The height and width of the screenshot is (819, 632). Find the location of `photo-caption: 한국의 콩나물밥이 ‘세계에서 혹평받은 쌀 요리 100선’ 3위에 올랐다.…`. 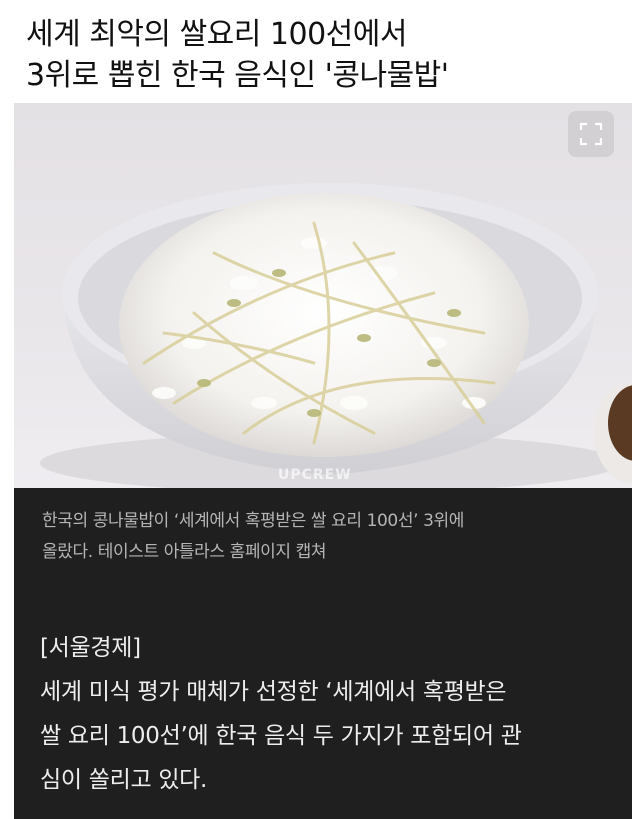

photo-caption: 한국의 콩나물밥이 ‘세계에서 혹평받은 쌀 요리 100선’ 3위에 올랐다.… is located at coordinates (322, 537).